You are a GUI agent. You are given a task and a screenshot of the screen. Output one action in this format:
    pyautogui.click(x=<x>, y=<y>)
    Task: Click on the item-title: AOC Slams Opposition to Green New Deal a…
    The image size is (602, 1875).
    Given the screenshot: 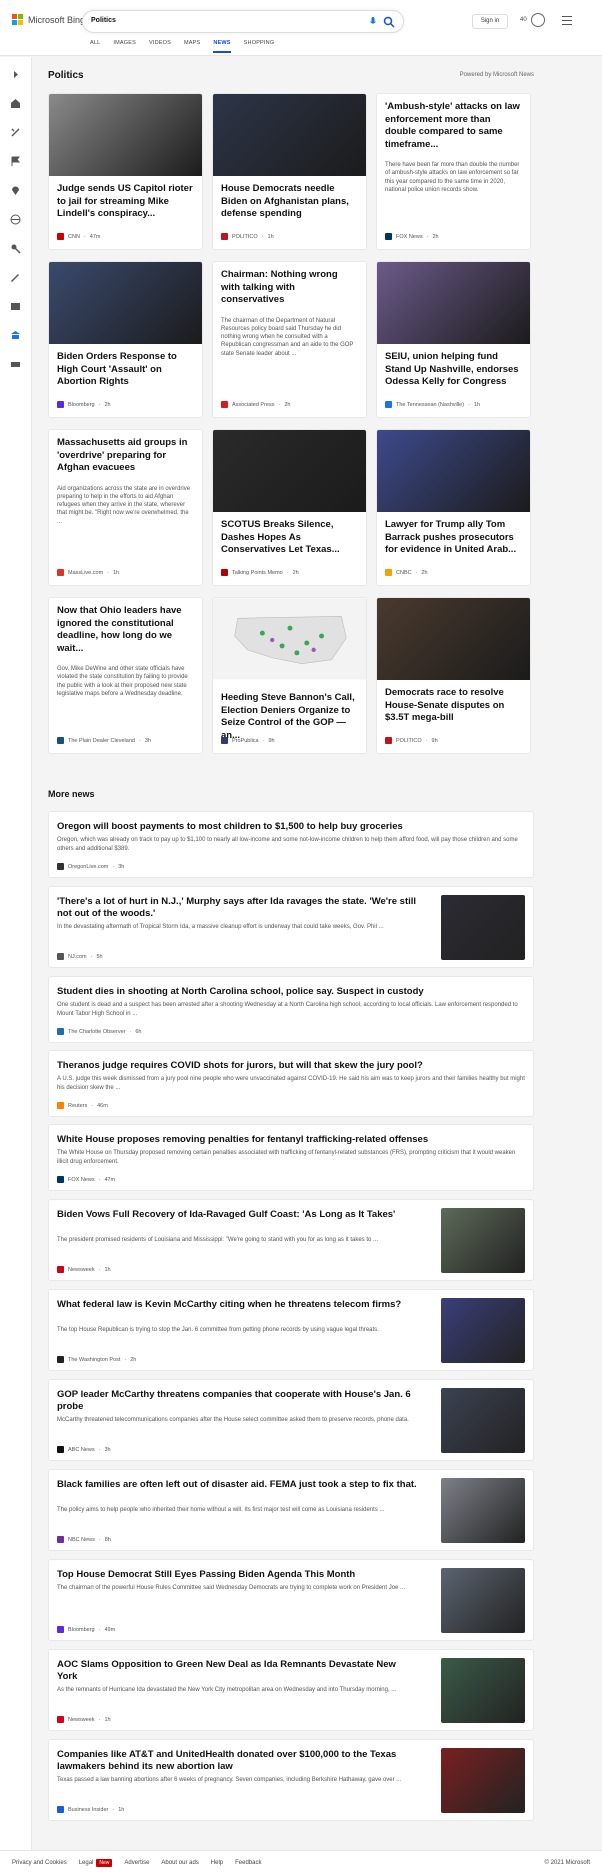 What is the action you would take?
    pyautogui.click(x=237, y=1671)
    